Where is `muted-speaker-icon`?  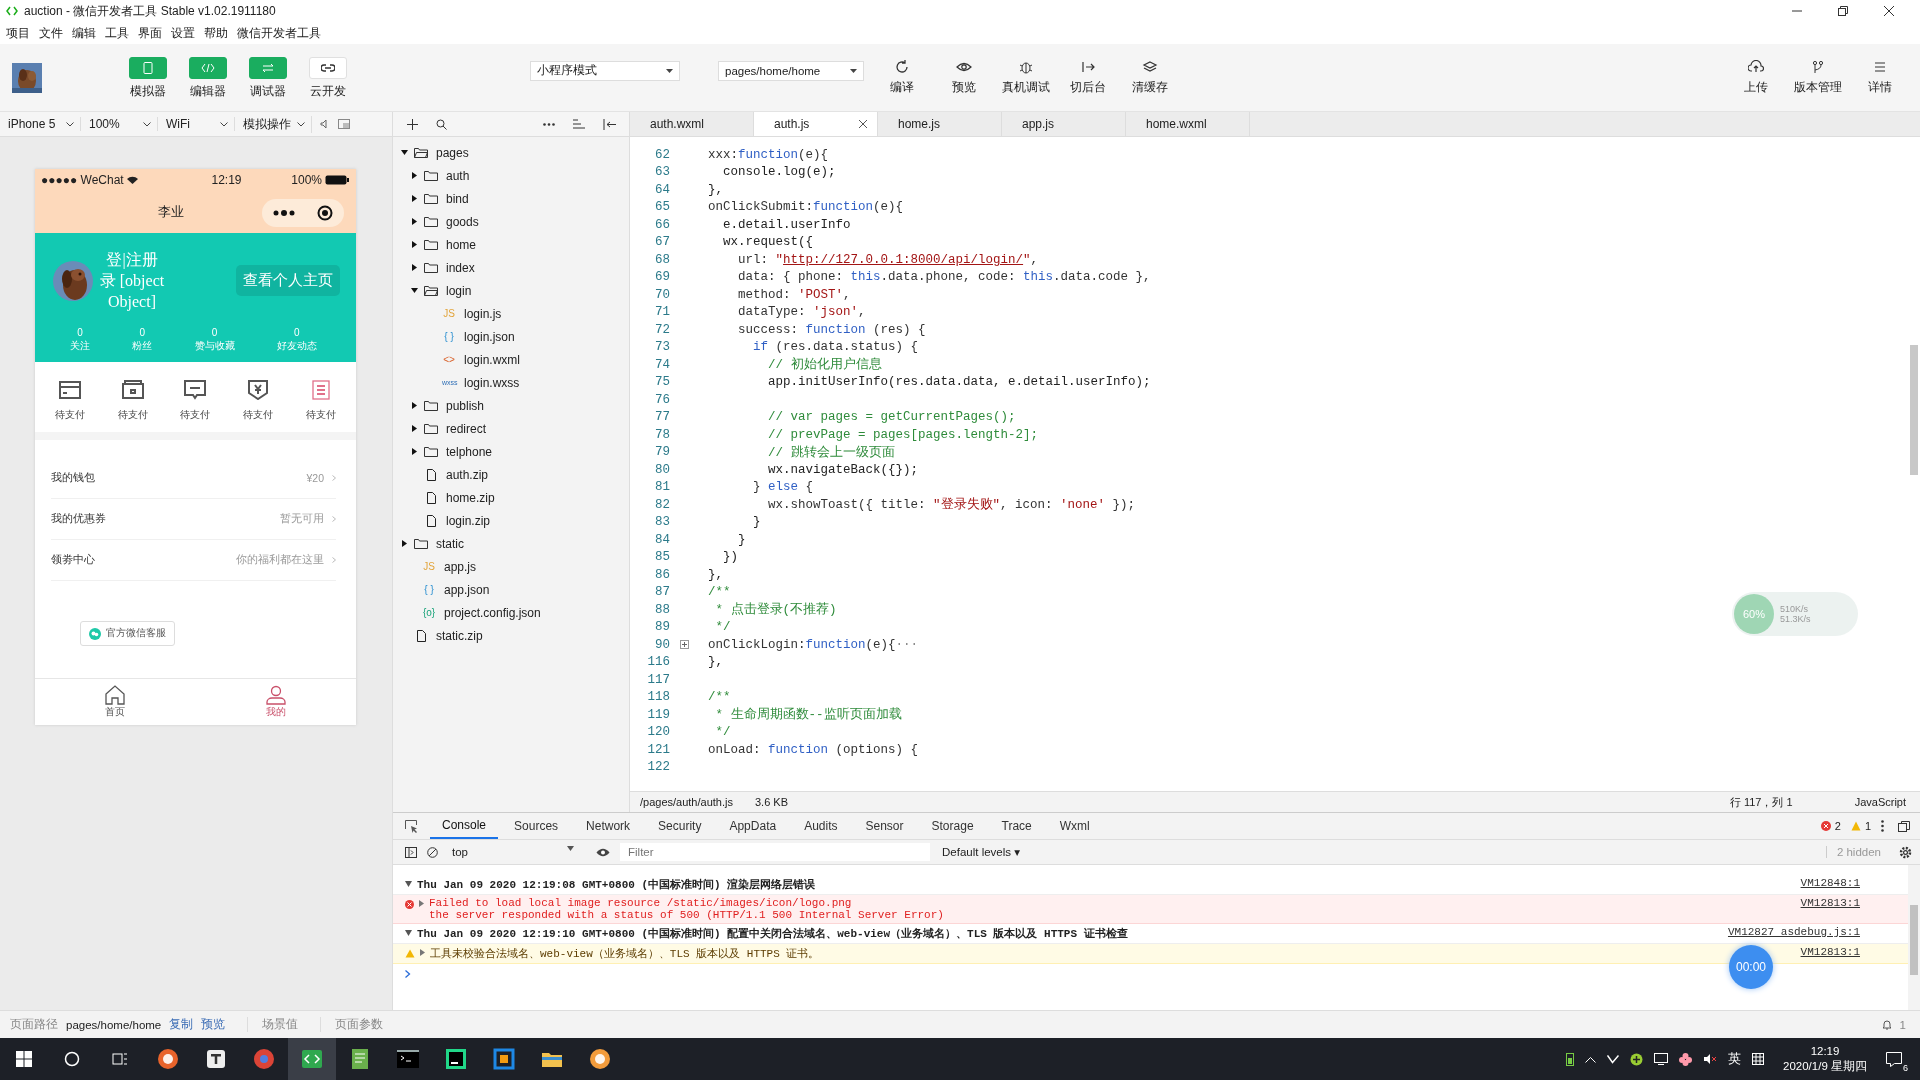
muted-speaker-icon is located at coordinates (1710, 1059).